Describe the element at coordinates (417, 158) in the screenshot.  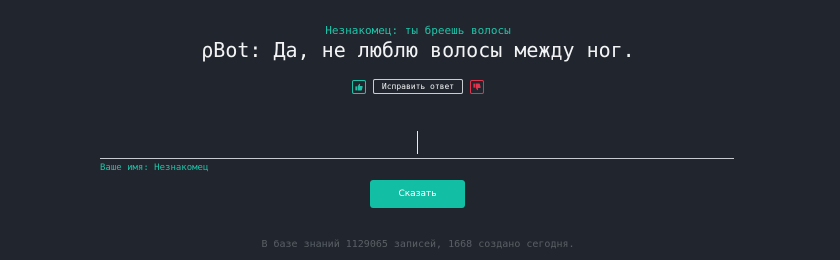
I see `message-input` at that location.